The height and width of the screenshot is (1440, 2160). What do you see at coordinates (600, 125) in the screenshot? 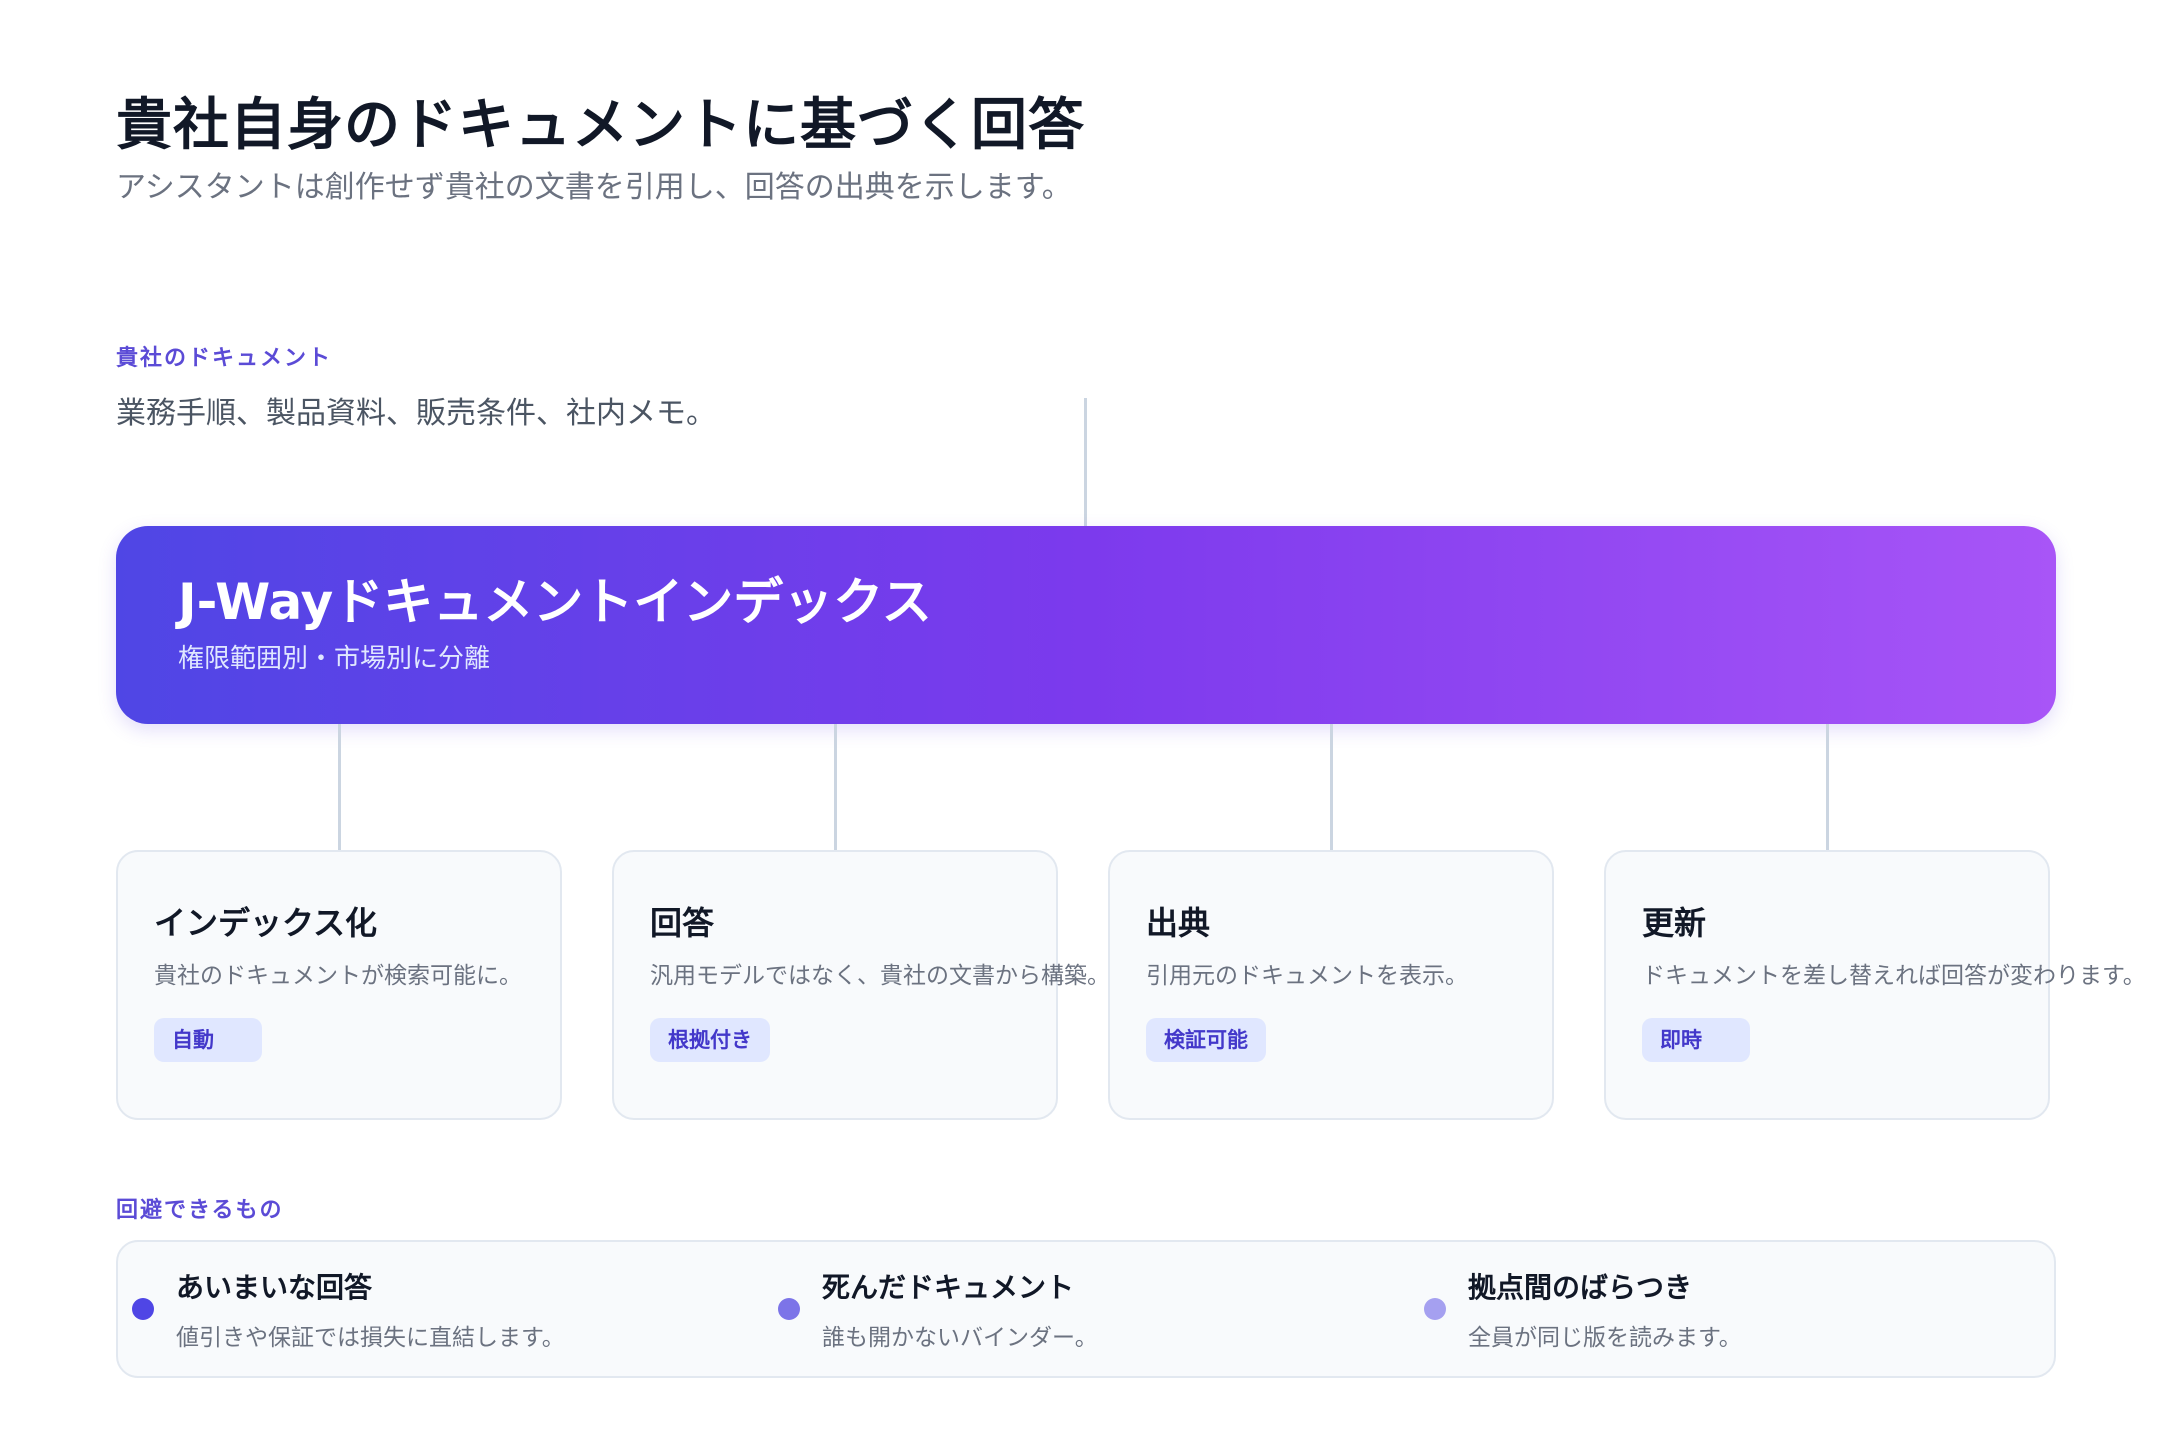
I see `page-title: 貴社自身のドキュメントに基づく回答` at bounding box center [600, 125].